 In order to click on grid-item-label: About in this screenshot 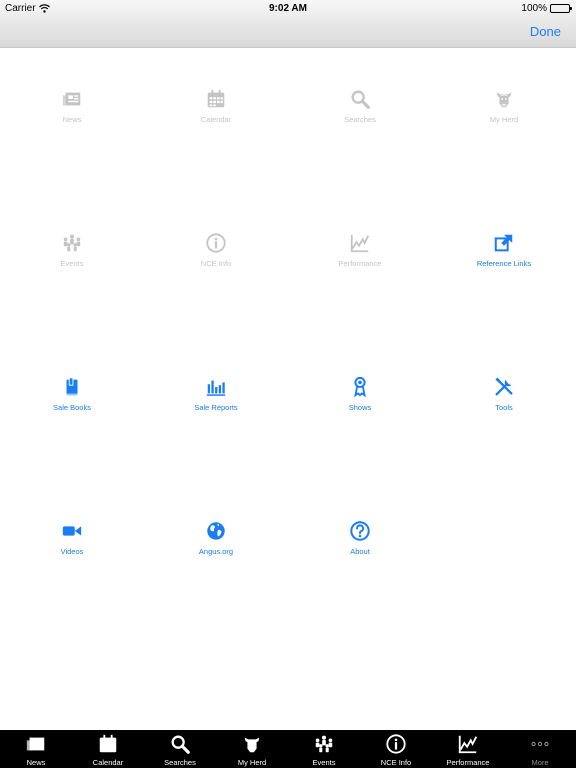, I will do `click(360, 551)`.